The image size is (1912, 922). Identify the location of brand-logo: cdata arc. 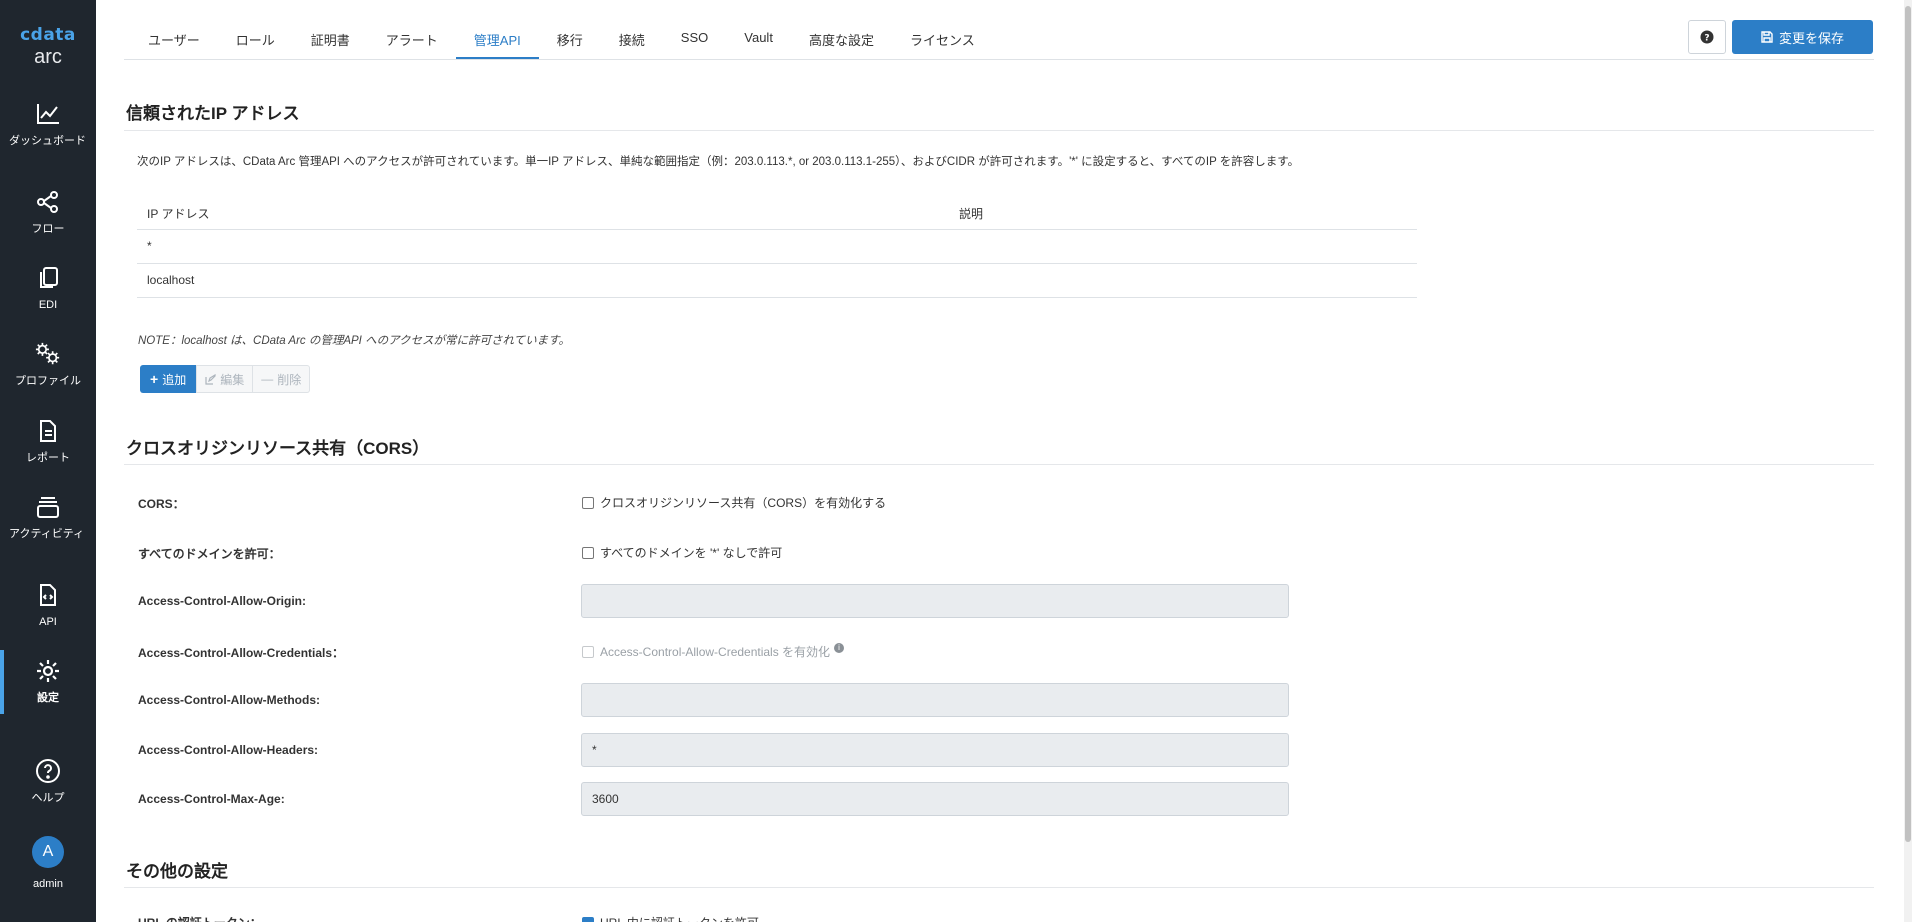
(48, 44).